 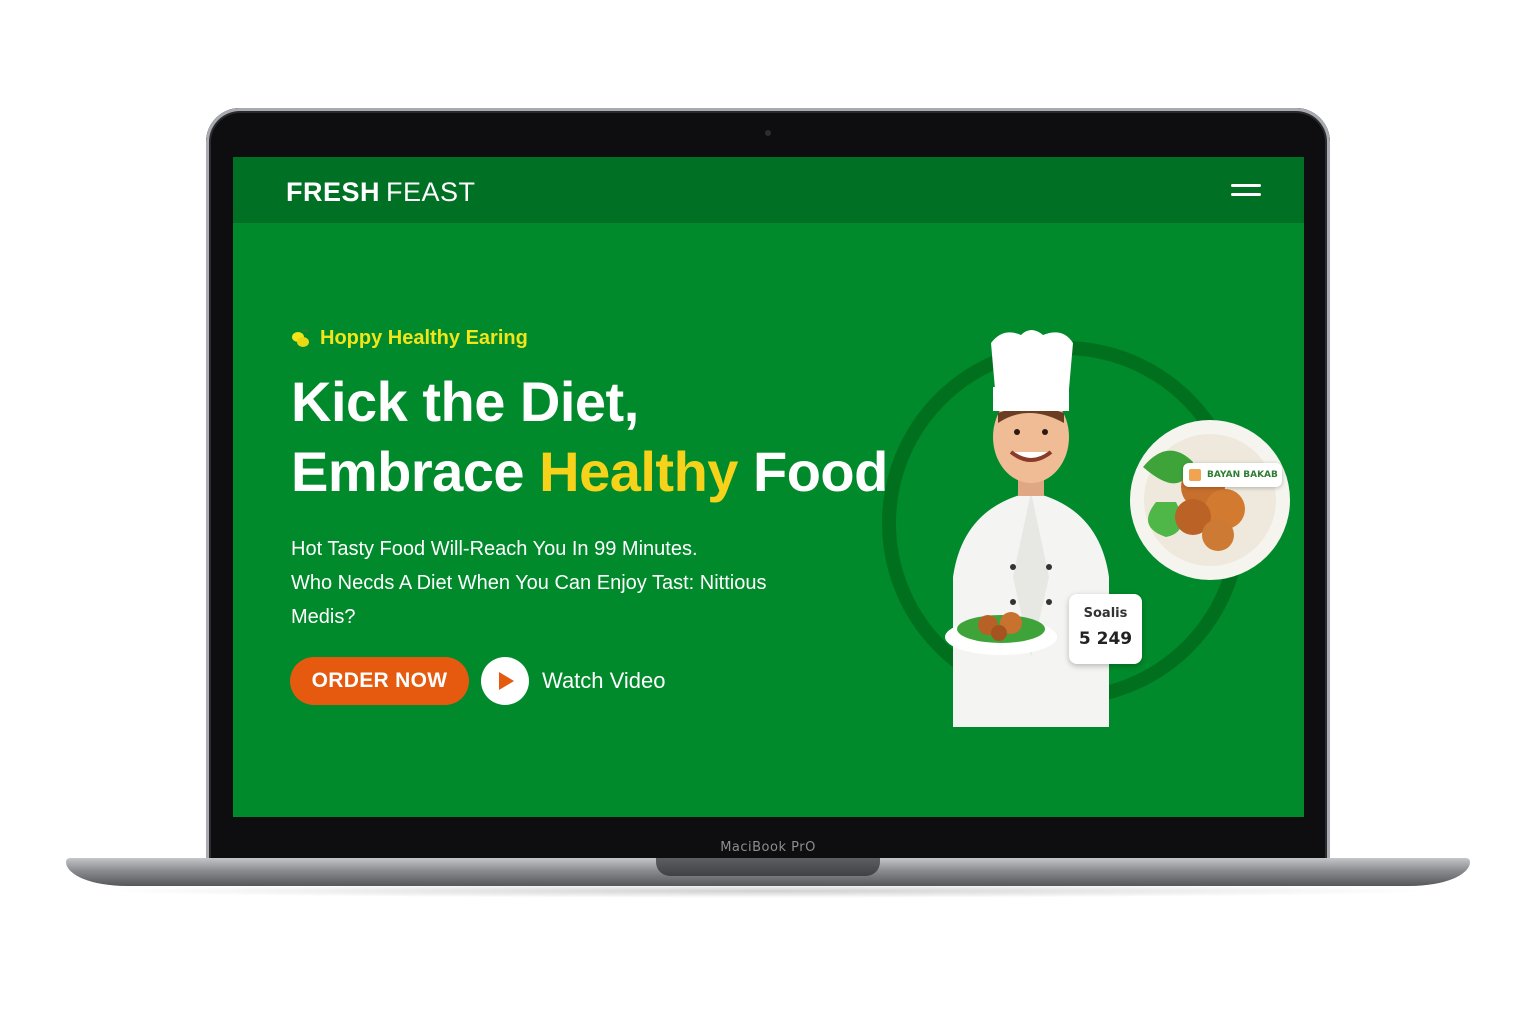 What do you see at coordinates (604, 681) in the screenshot?
I see `watch-video-link: Watch Video` at bounding box center [604, 681].